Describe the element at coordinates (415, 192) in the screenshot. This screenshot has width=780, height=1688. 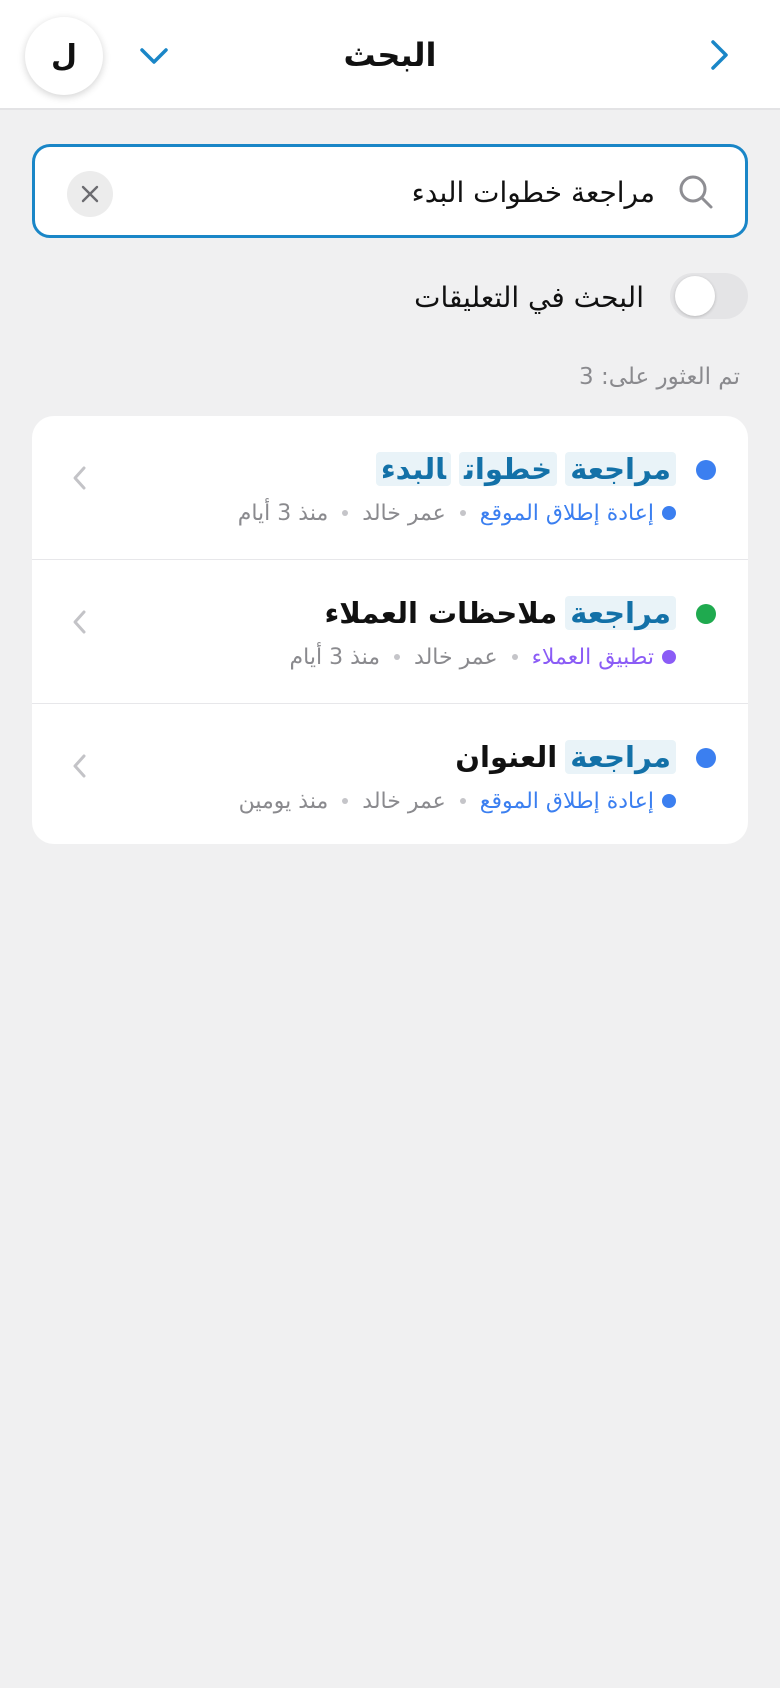
I see `search-input` at that location.